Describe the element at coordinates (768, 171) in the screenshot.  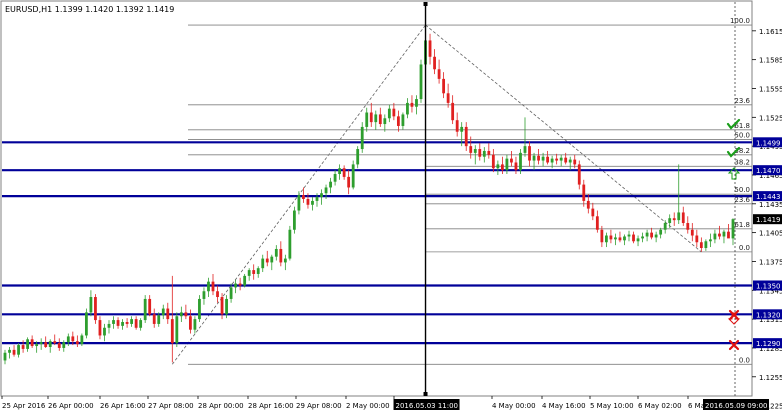
I see `price-label-text: 1.1470` at that location.